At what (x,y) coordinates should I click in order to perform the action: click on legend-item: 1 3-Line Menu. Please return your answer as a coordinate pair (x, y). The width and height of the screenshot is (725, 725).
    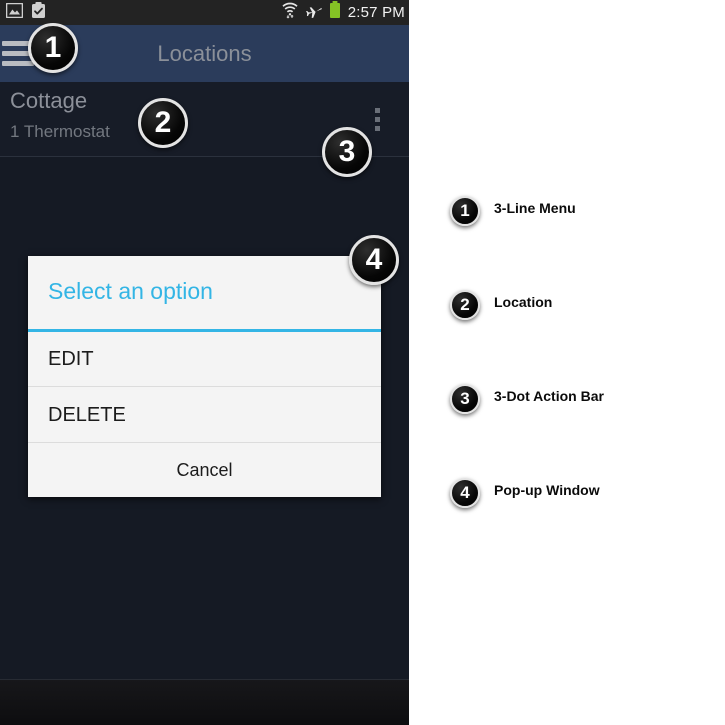
    Looking at the image, I should click on (585, 243).